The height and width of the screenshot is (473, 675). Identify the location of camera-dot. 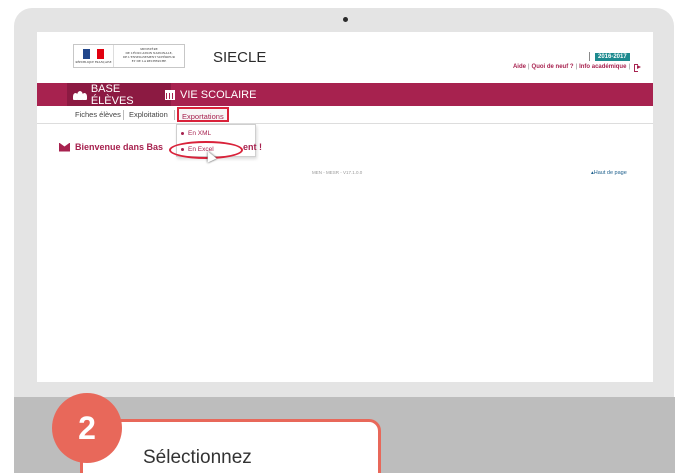
(345, 19).